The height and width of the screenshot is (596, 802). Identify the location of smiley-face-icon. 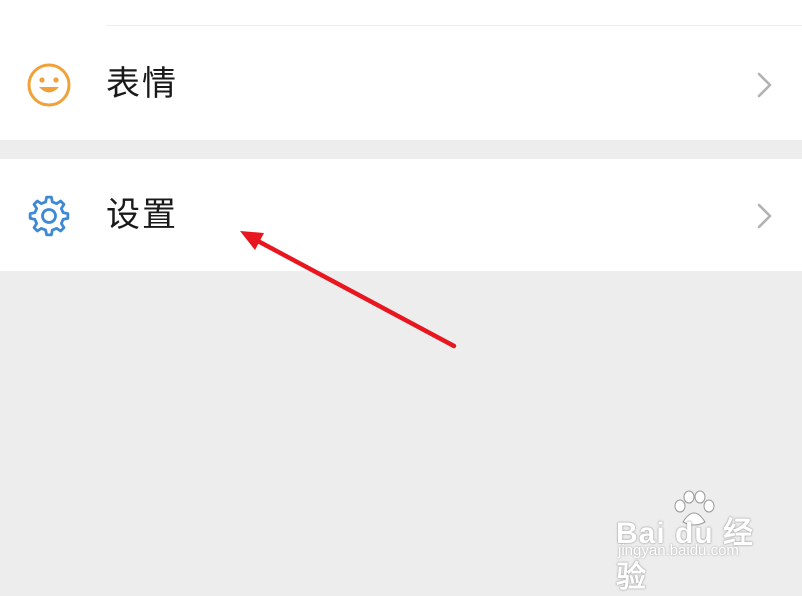
(49, 85).